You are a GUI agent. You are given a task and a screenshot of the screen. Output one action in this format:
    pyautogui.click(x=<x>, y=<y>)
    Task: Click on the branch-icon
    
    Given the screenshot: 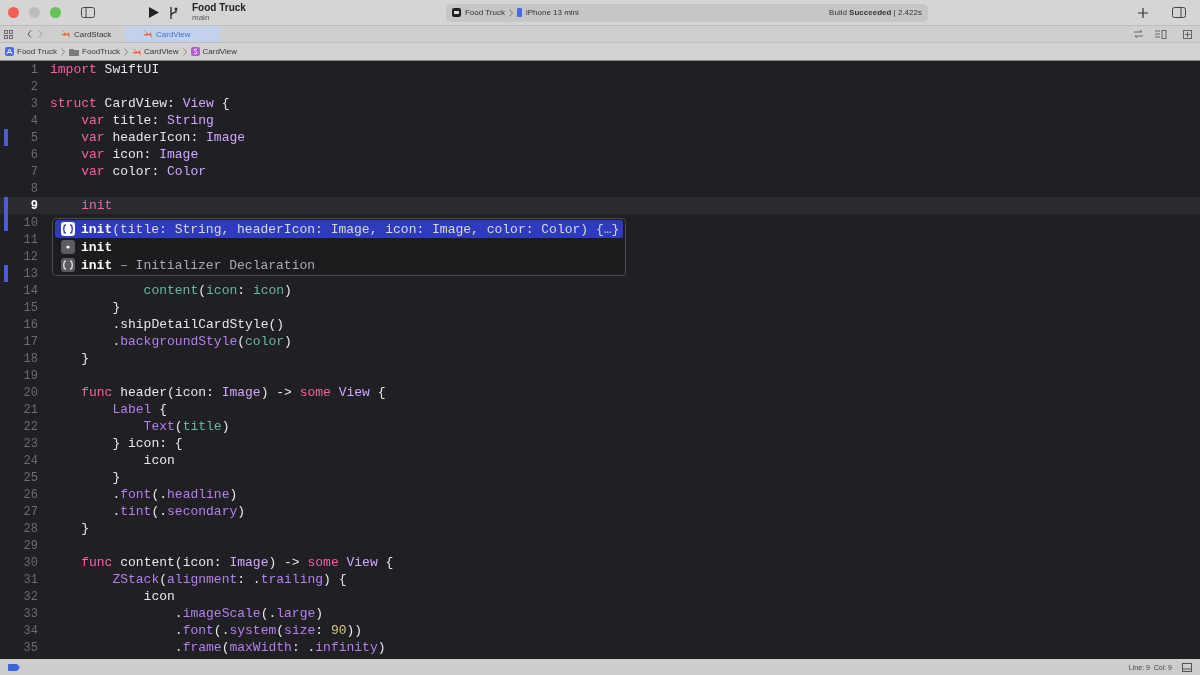 What is the action you would take?
    pyautogui.click(x=173, y=12)
    